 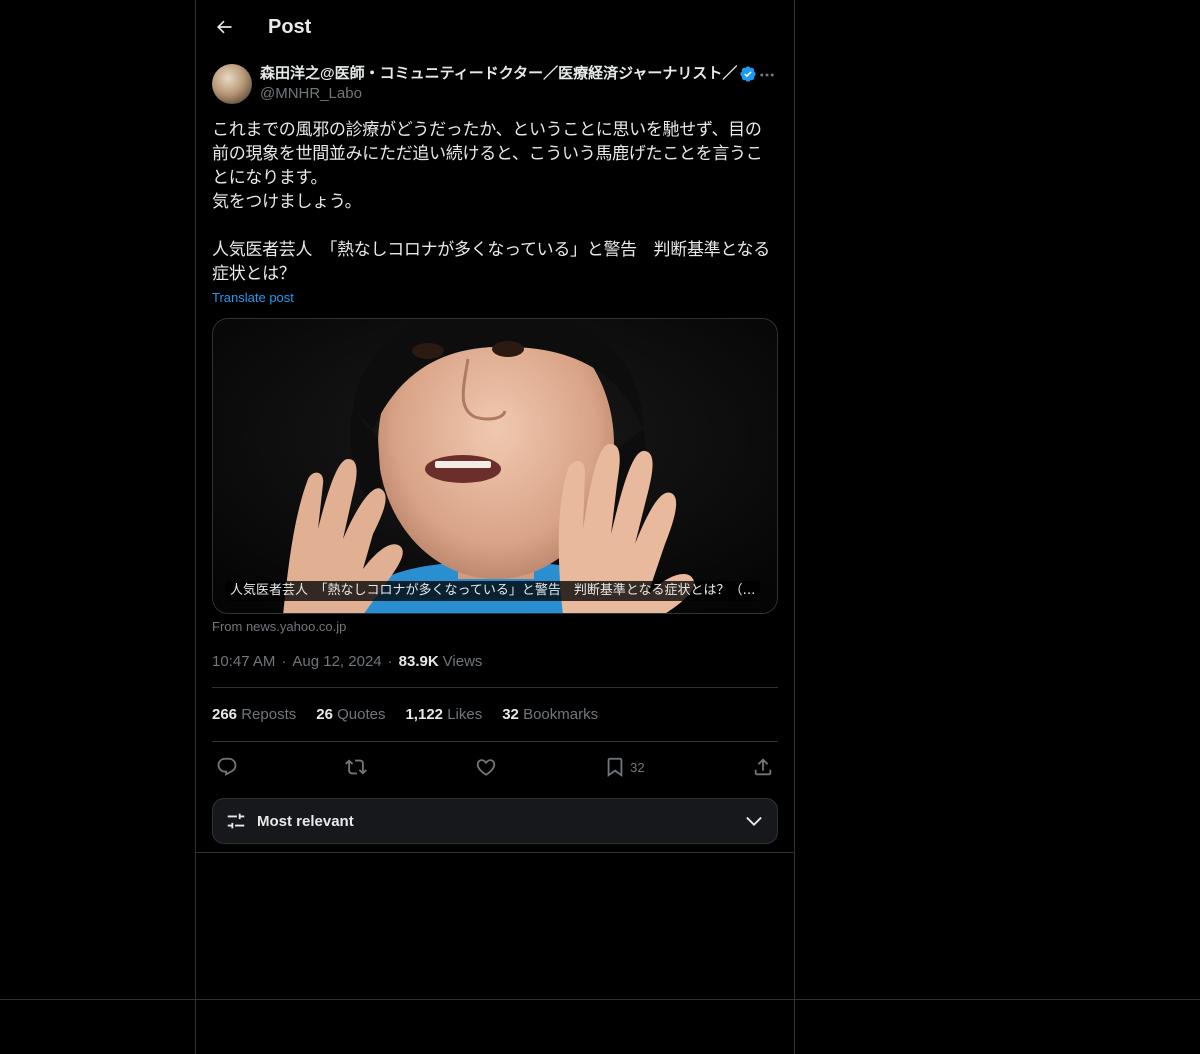 I want to click on thread-divider, so click(x=495, y=852).